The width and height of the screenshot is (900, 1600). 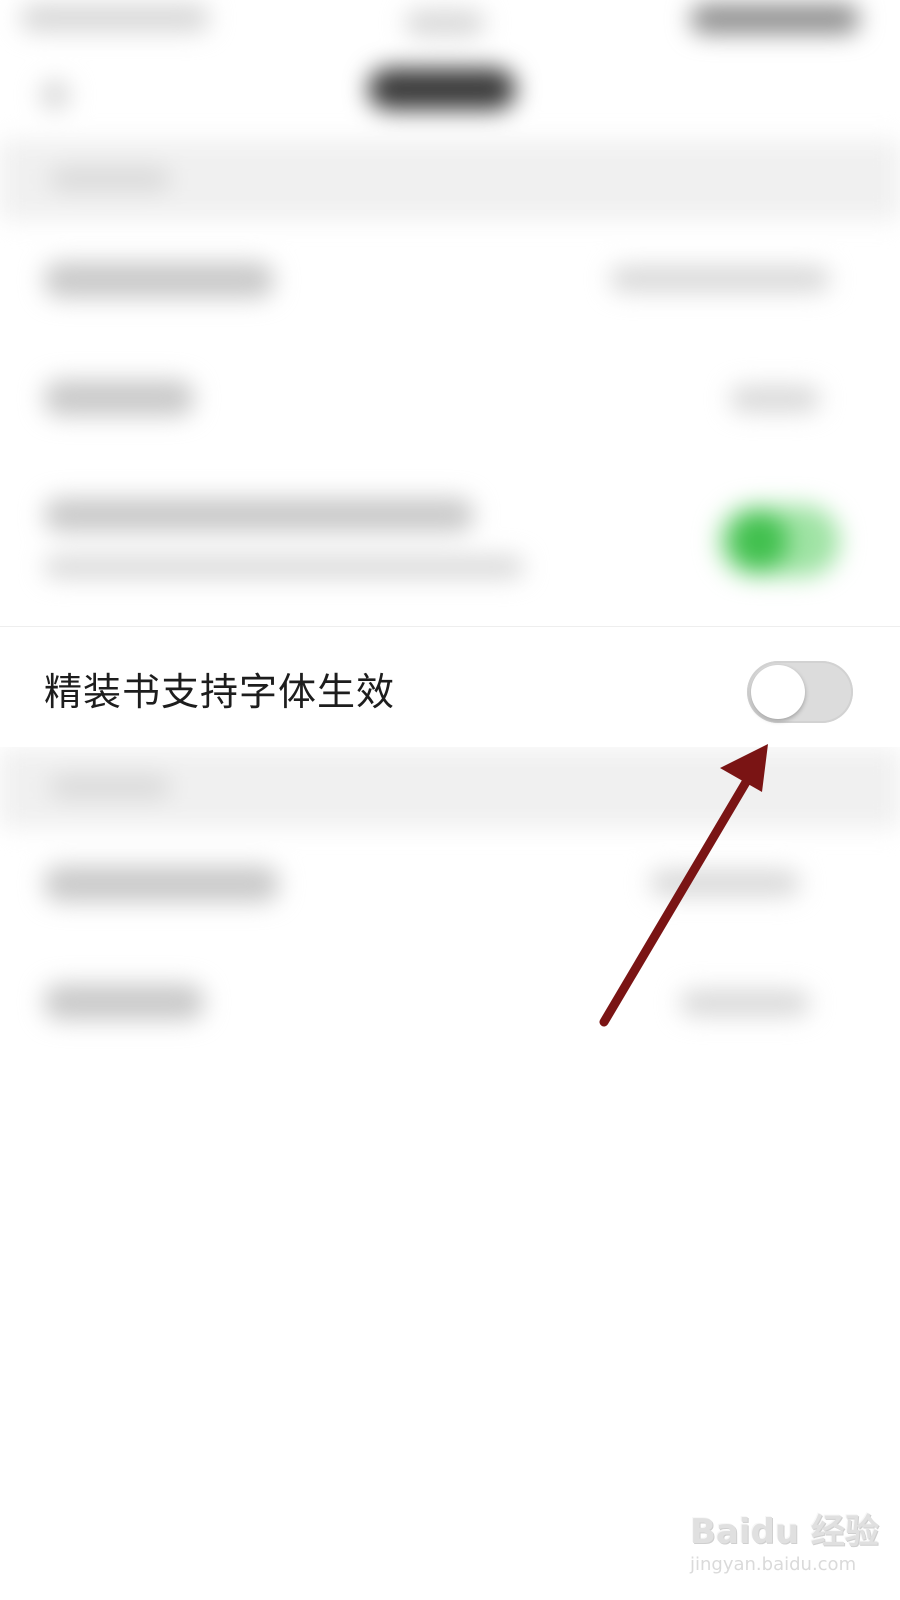 I want to click on watermark-url: jingyan.baidu.com, so click(x=773, y=1564).